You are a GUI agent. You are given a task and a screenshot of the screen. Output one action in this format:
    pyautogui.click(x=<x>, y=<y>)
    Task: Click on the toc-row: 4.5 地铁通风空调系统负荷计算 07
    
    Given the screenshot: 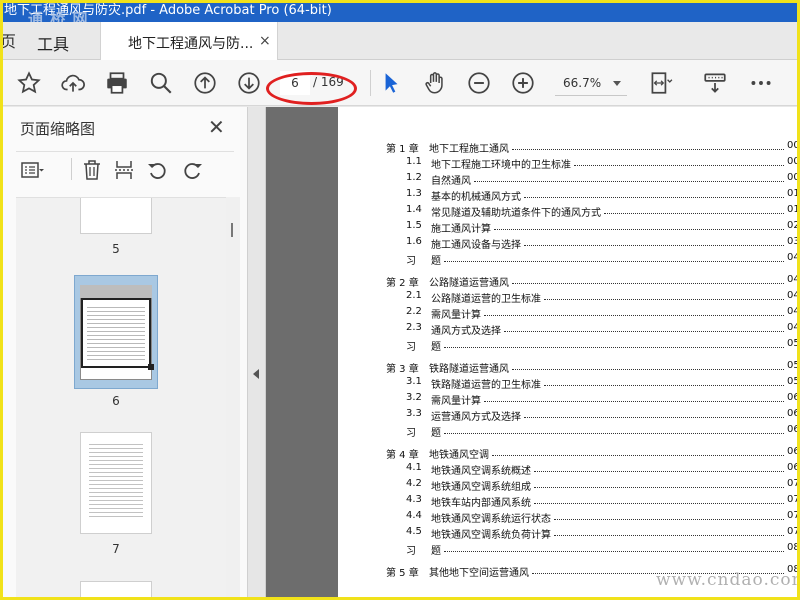 What is the action you would take?
    pyautogui.click(x=593, y=533)
    